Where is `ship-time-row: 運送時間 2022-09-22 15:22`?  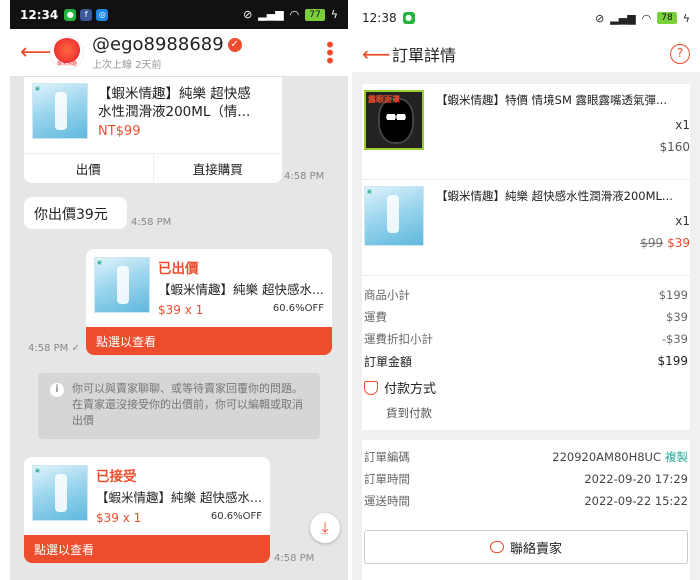 ship-time-row: 運送時間 2022-09-22 15:22 is located at coordinates (526, 501).